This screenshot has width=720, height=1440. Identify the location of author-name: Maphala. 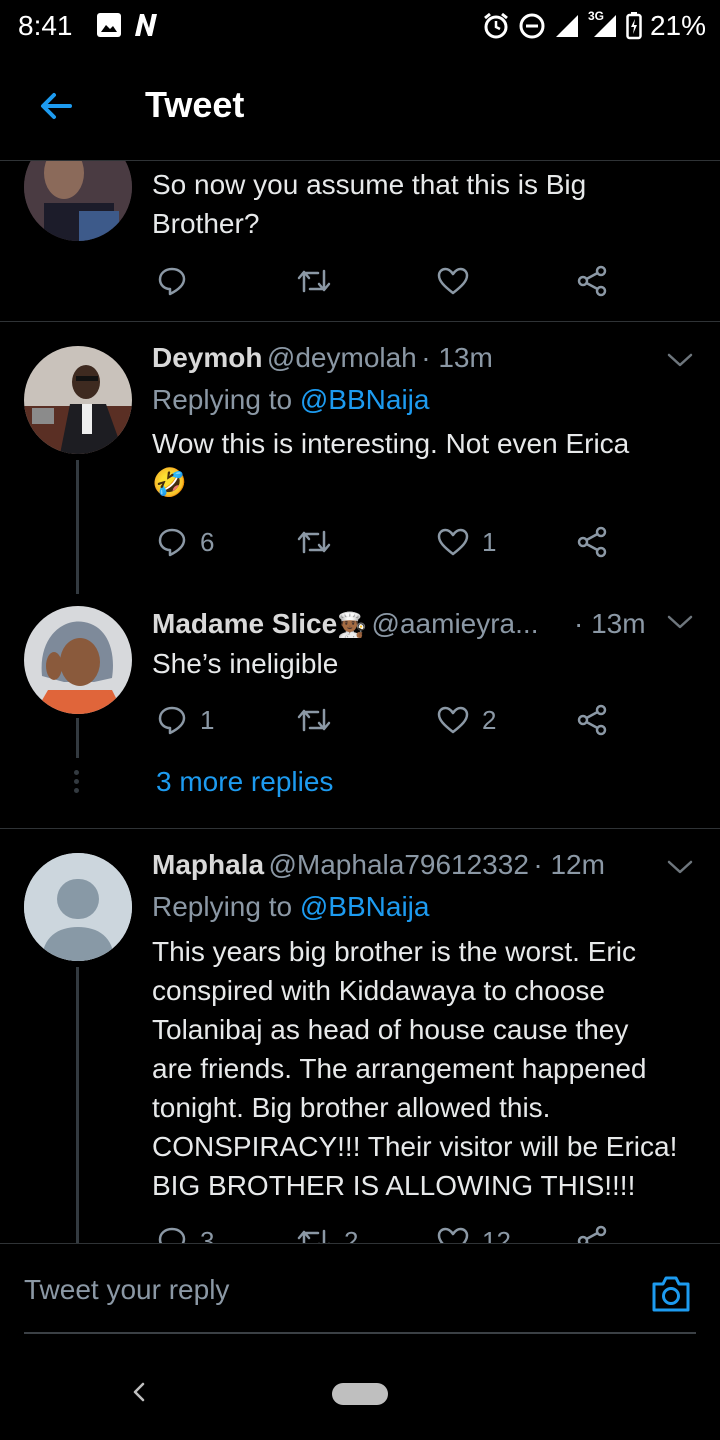
(208, 864).